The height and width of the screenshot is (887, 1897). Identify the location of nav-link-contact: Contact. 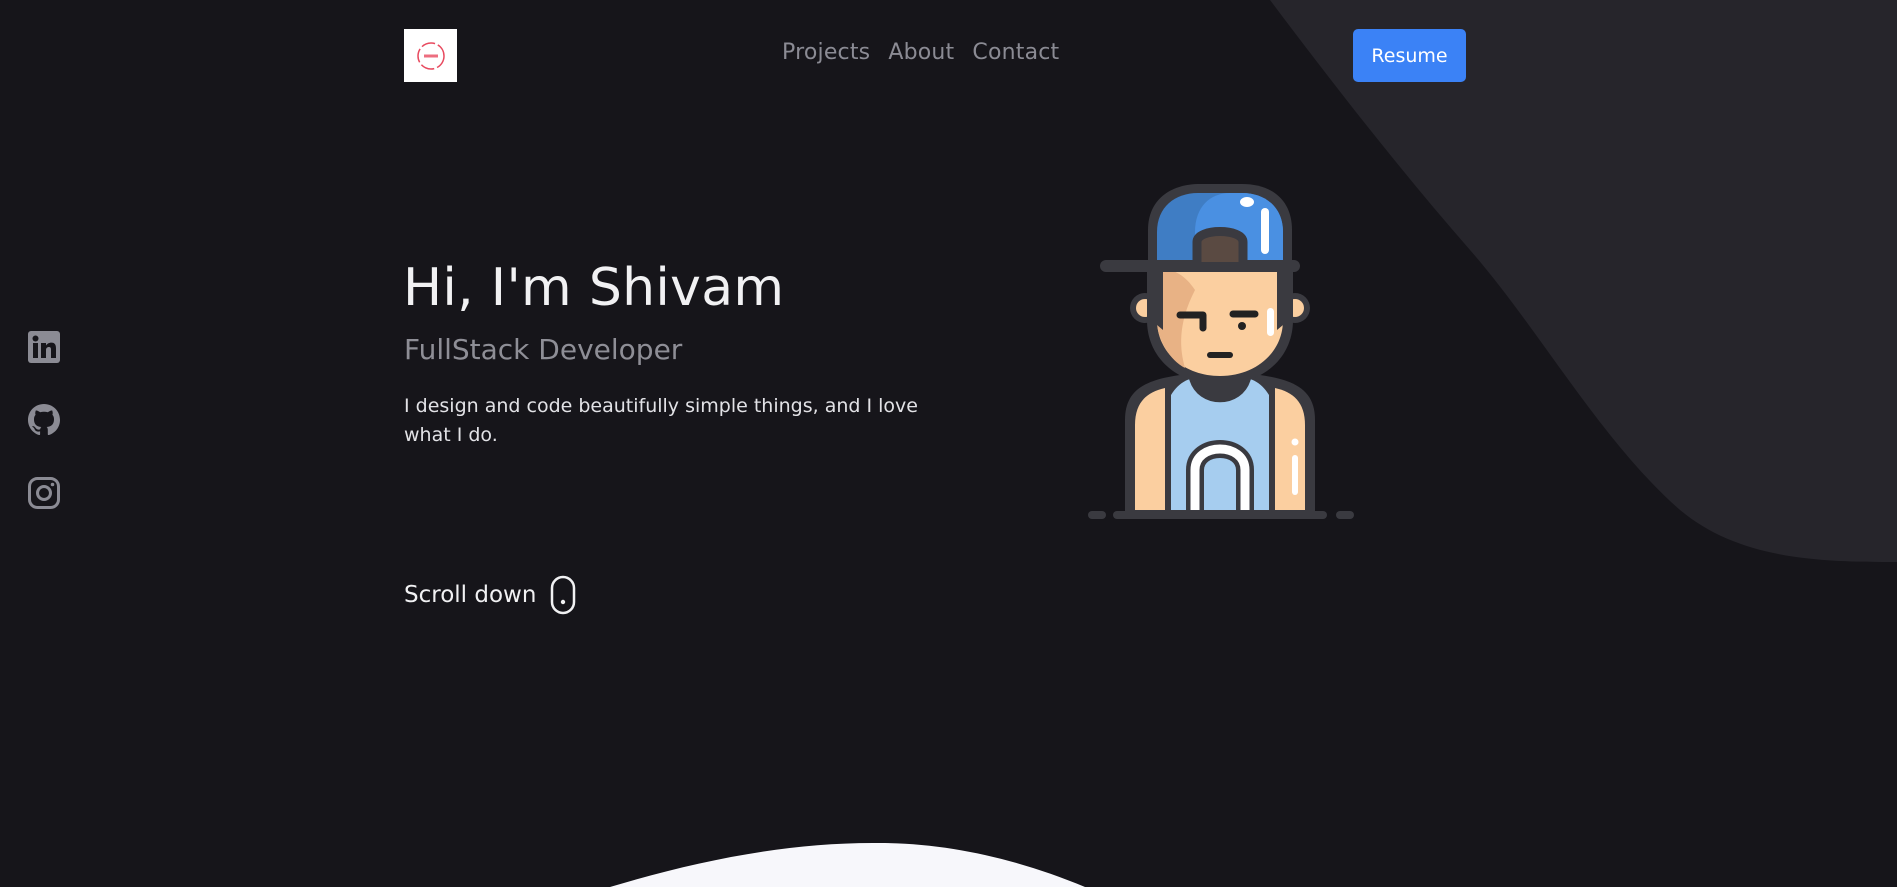
(1015, 52).